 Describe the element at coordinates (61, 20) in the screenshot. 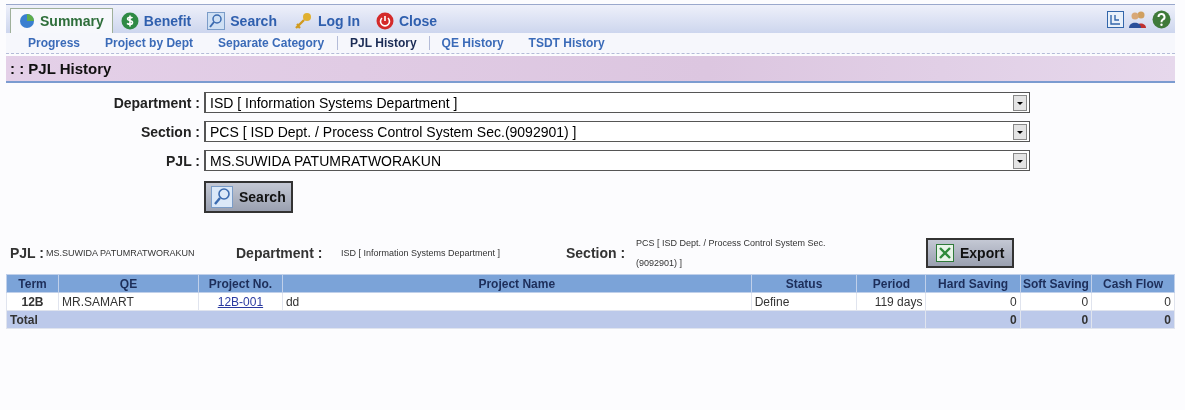

I see `main-tab: Summary` at that location.